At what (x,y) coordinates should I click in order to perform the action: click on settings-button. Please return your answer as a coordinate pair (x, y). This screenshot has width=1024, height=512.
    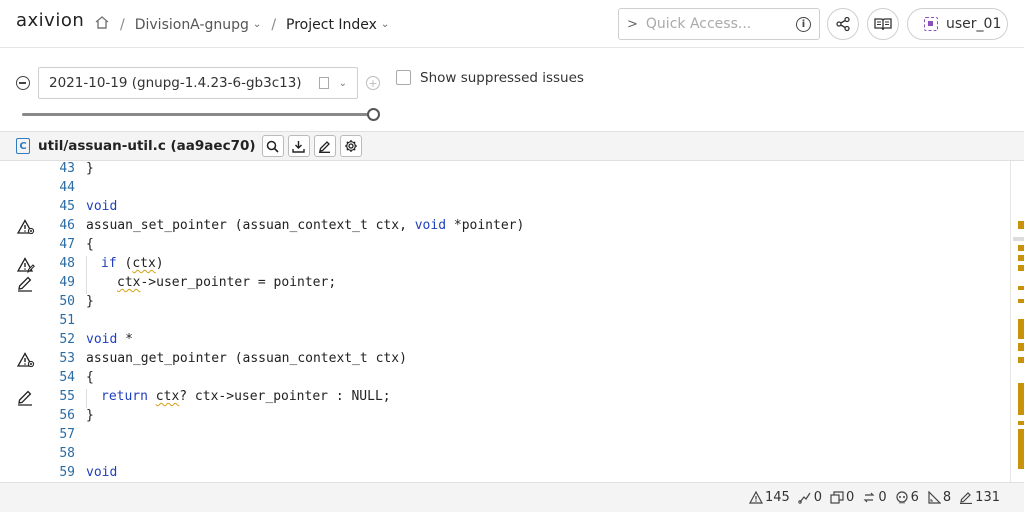
    Looking at the image, I should click on (350, 146).